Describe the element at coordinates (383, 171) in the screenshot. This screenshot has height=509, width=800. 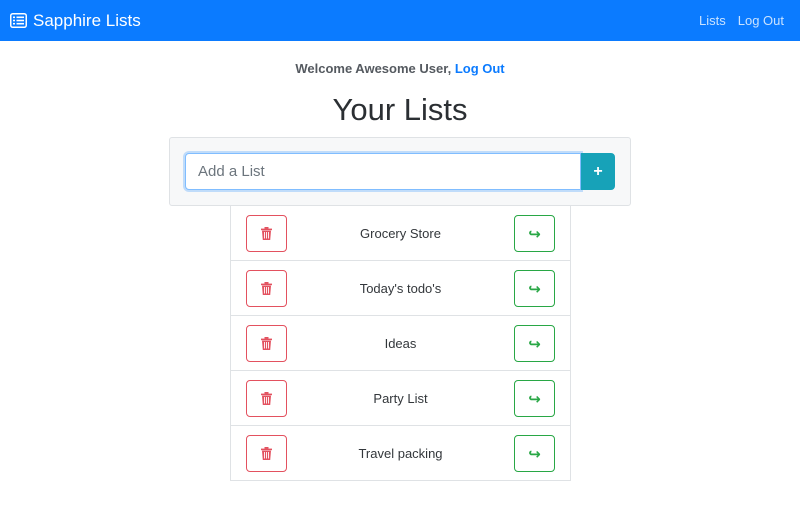
I see `add-list-input` at that location.